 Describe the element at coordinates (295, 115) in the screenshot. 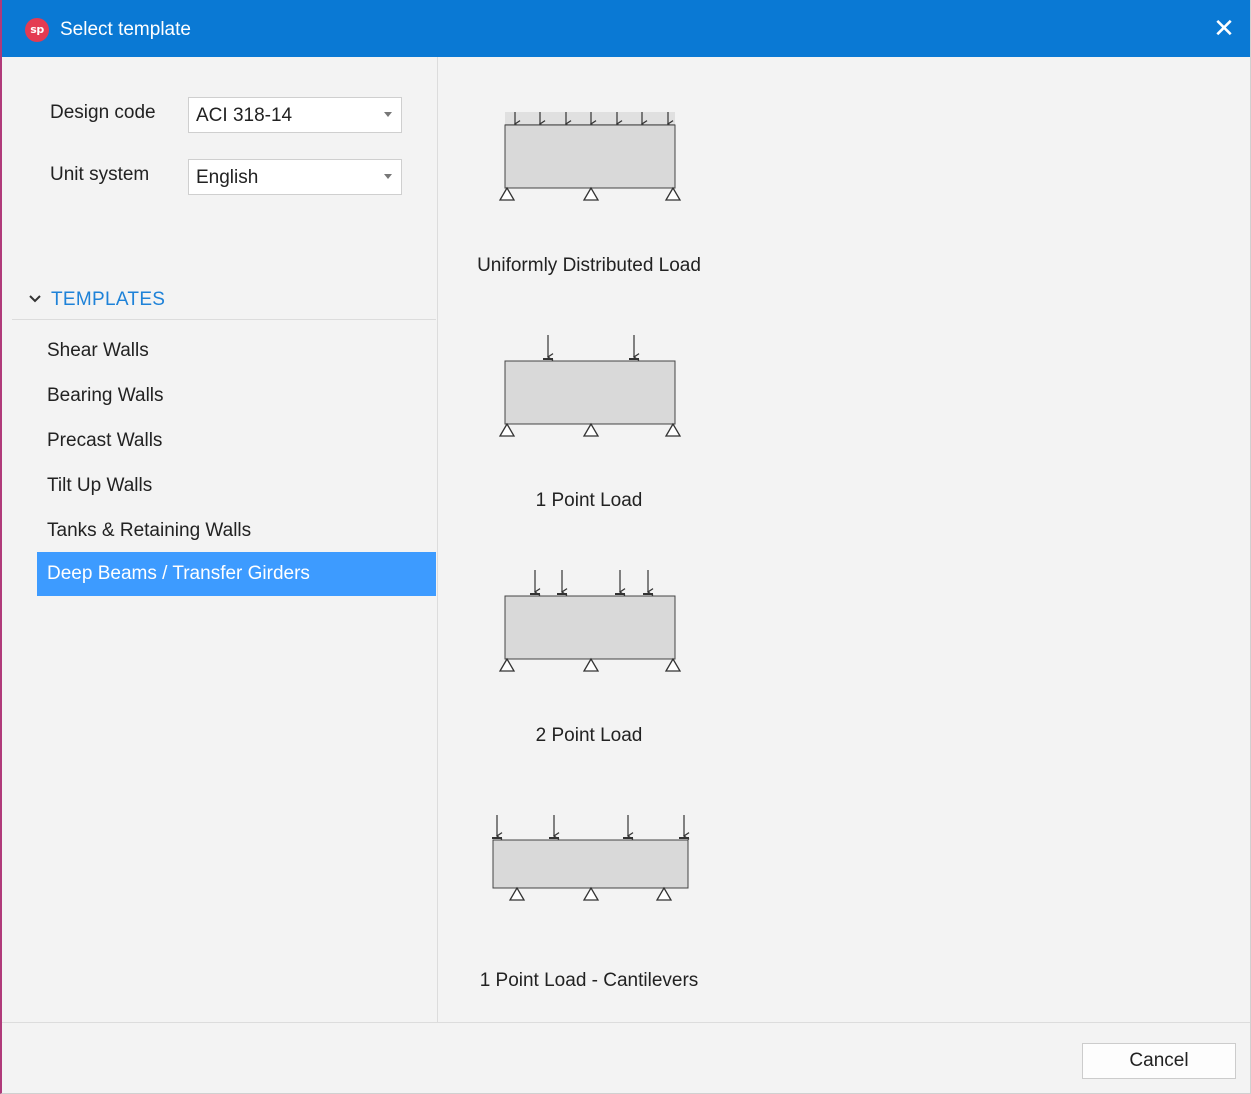

I see `design-code-select: ACI 318-14` at that location.